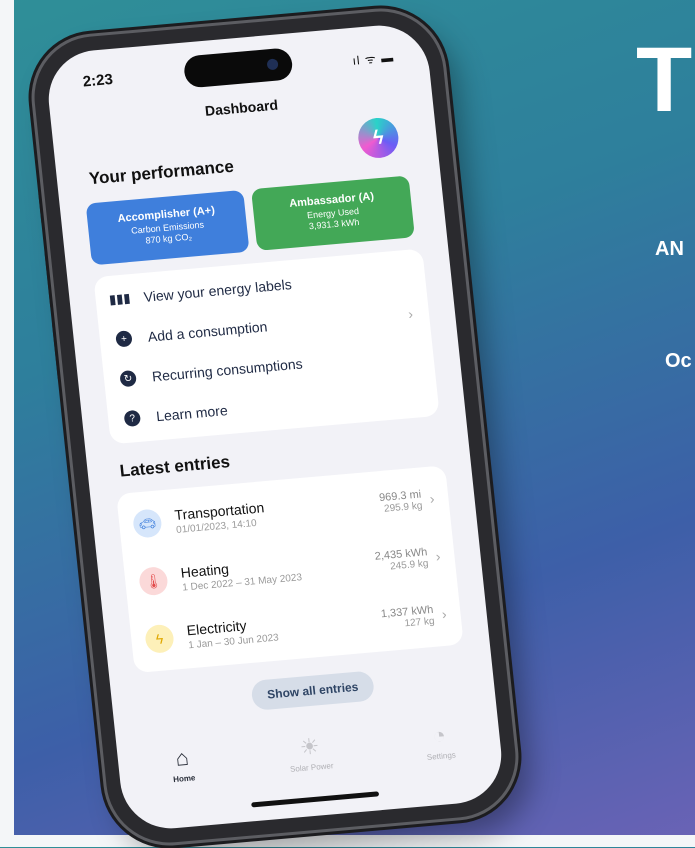 This screenshot has height=848, width=695. I want to click on background-text-line-1: AN, so click(669, 249).